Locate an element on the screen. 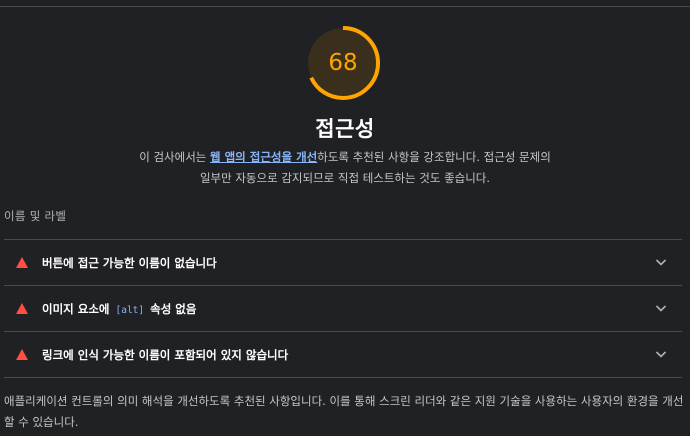 This screenshot has width=690, height=436. score-value: 68 is located at coordinates (343, 63).